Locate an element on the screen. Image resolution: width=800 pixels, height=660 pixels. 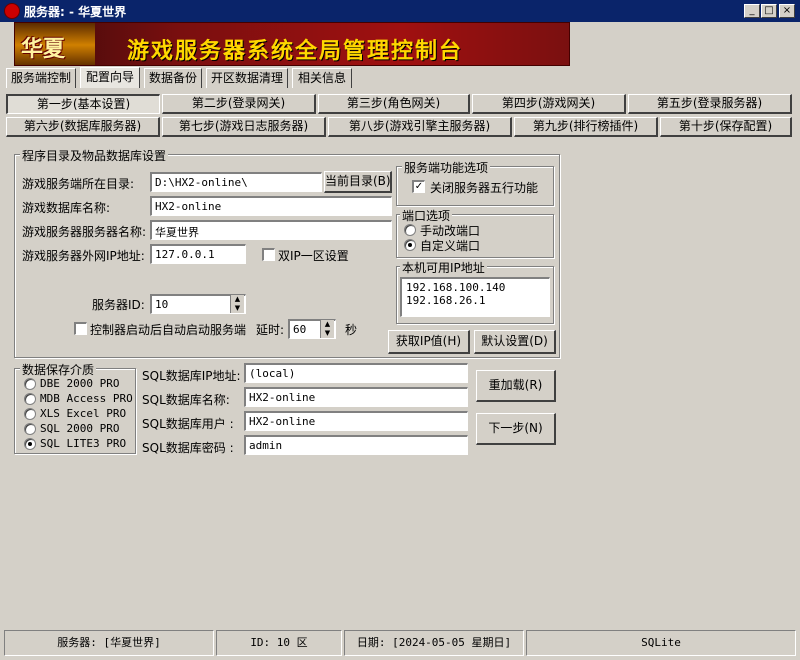
close-five-checkbox: ✓ is located at coordinates (418, 186).